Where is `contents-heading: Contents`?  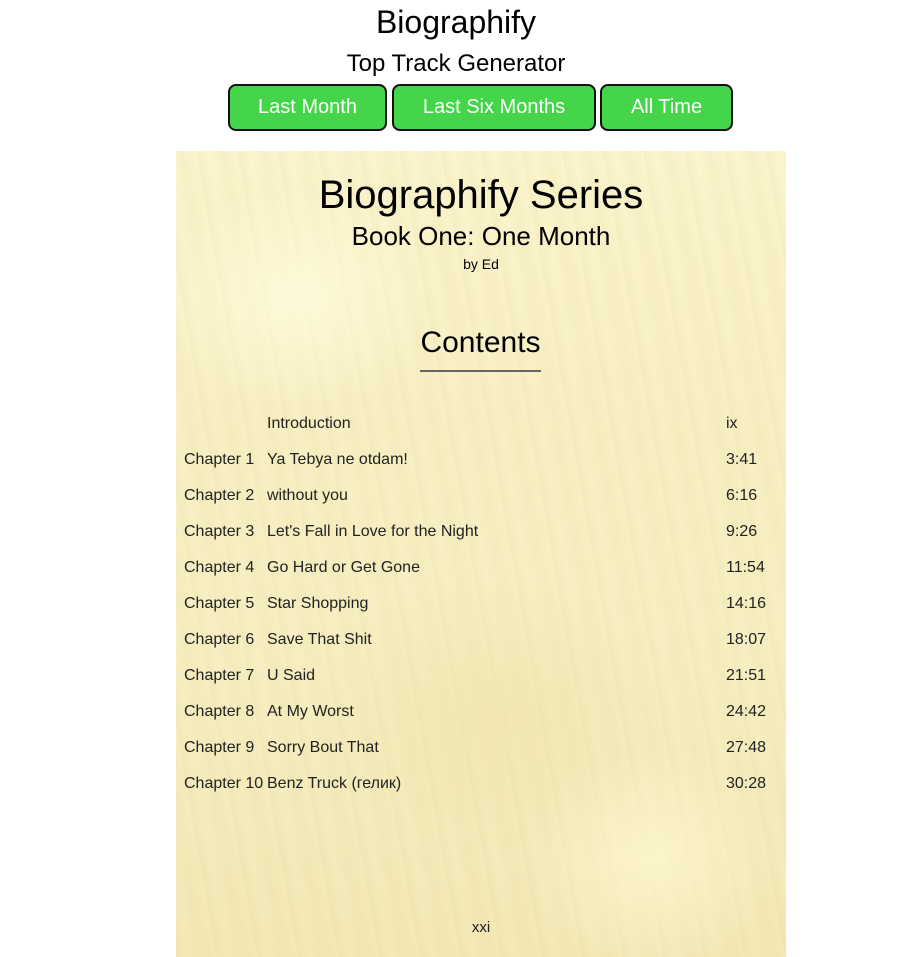
contents-heading: Contents is located at coordinates (480, 349).